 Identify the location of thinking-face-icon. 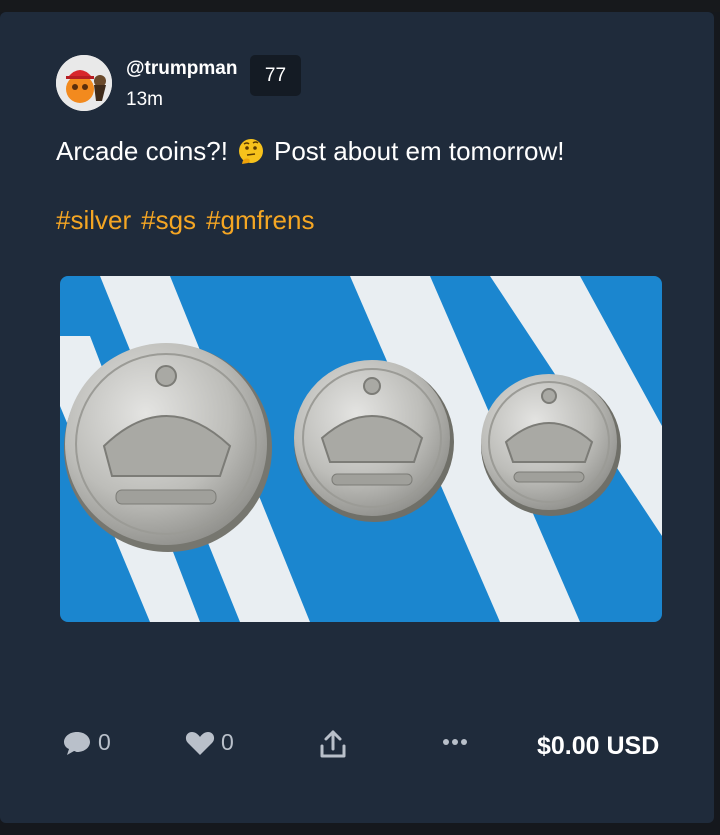
(250, 151).